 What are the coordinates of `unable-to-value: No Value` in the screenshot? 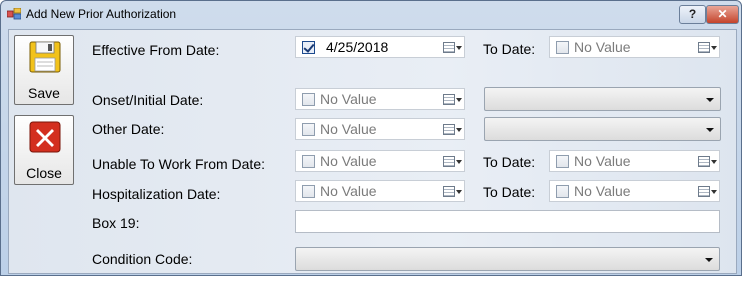 It's located at (602, 161).